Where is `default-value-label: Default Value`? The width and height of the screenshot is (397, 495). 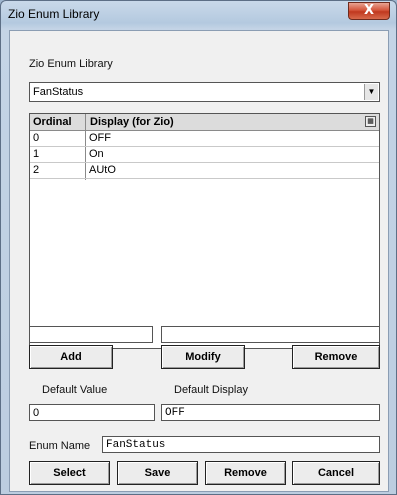
default-value-label: Default Value is located at coordinates (75, 390).